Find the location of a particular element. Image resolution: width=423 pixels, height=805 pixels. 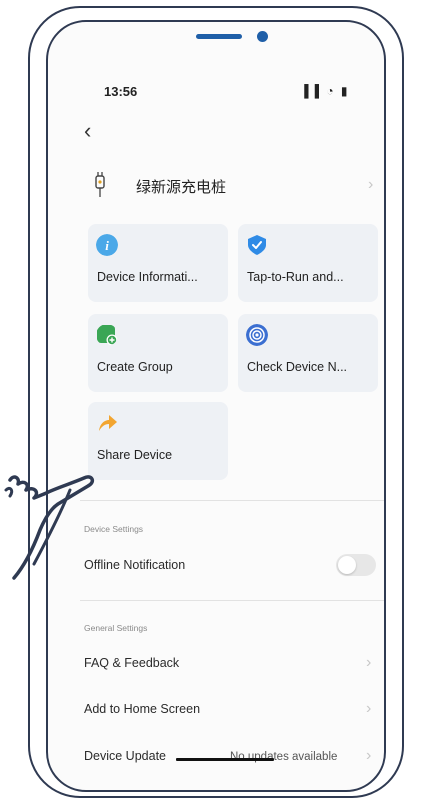

section-label-general-settings: General Settings is located at coordinates (116, 628).